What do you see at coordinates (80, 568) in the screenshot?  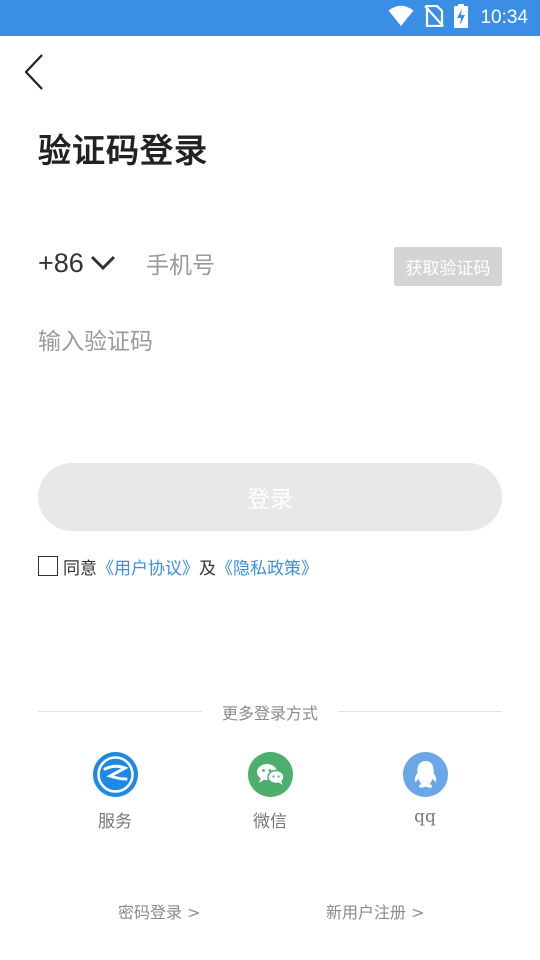 I see `agree-prefix: 同意` at bounding box center [80, 568].